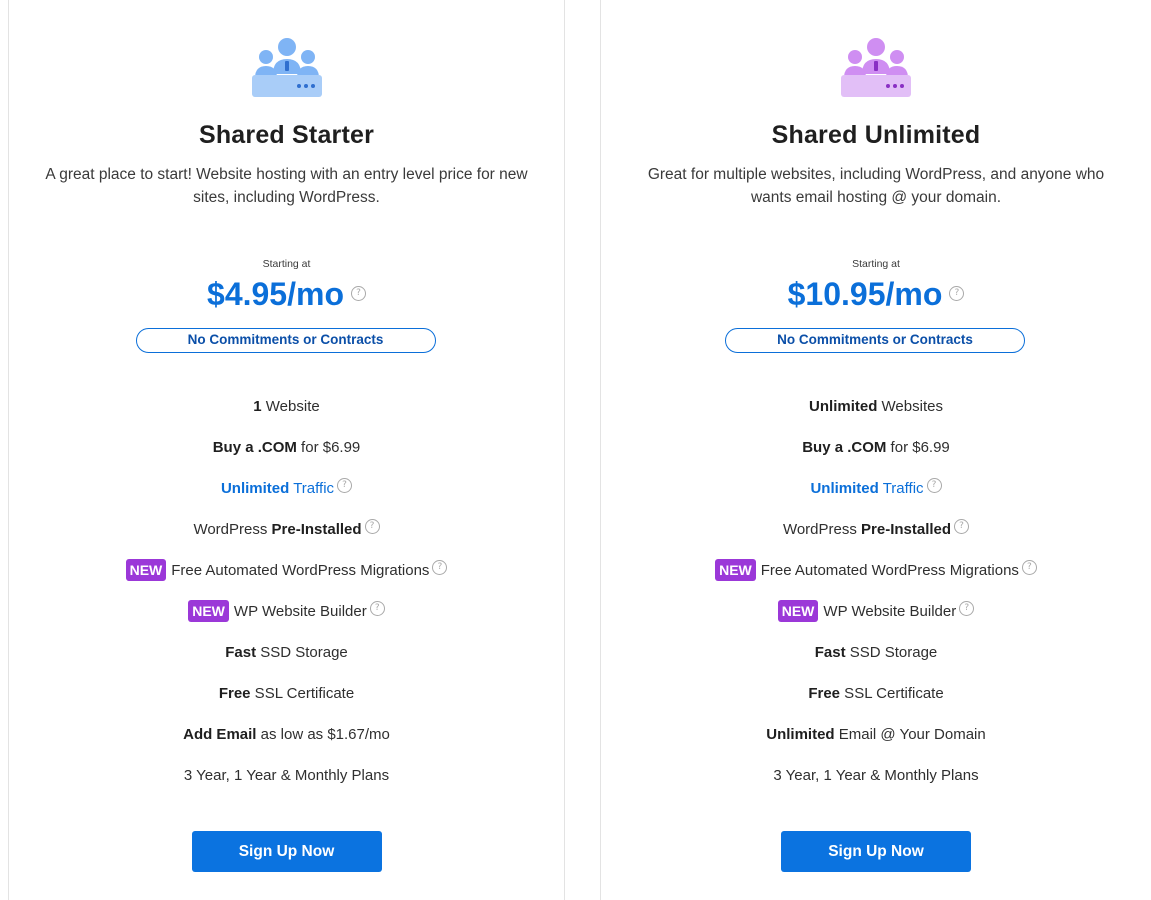 Image resolution: width=1151 pixels, height=900 pixels. I want to click on plan-title: Shared Unlimited, so click(876, 135).